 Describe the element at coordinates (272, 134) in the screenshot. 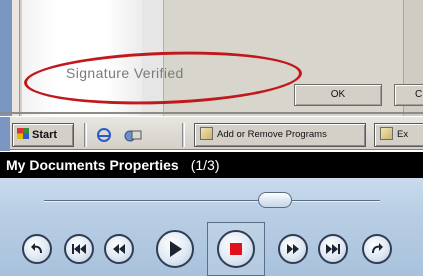

I see `task-label: Add or Remove Programs` at that location.